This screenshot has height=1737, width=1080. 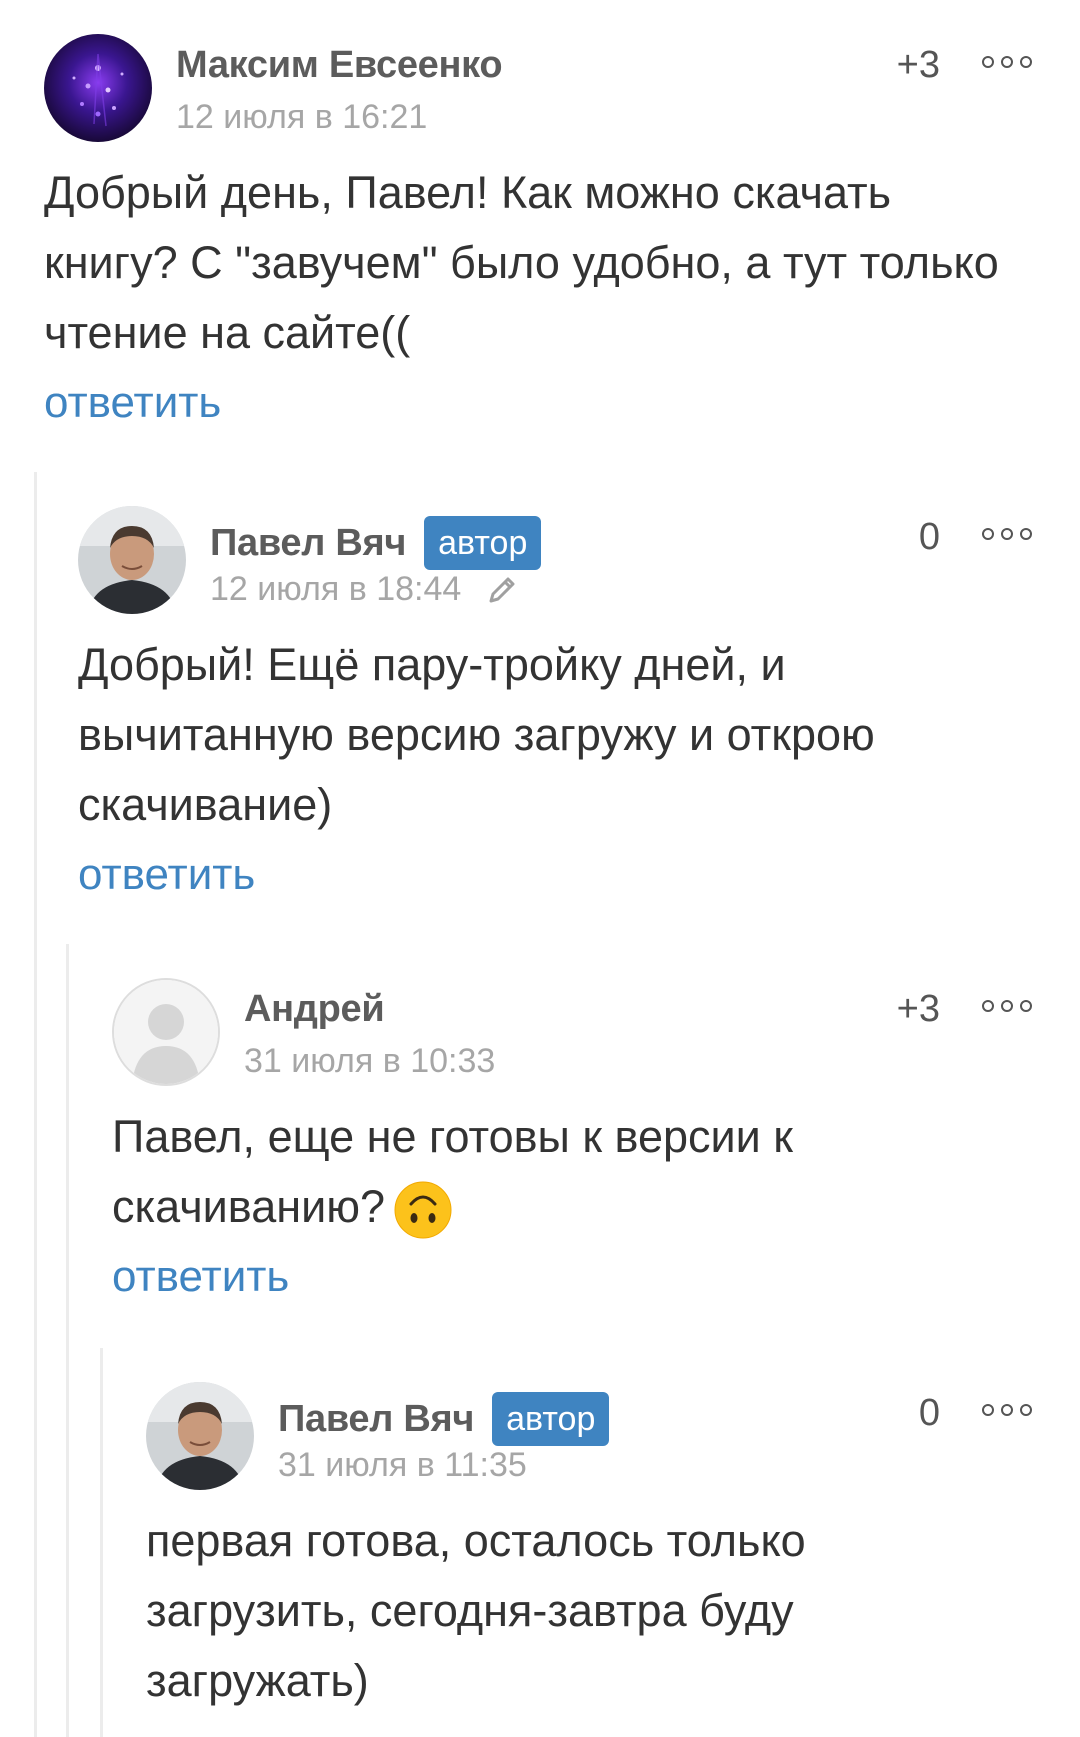 What do you see at coordinates (166, 1032) in the screenshot?
I see `default-user-avatar-icon` at bounding box center [166, 1032].